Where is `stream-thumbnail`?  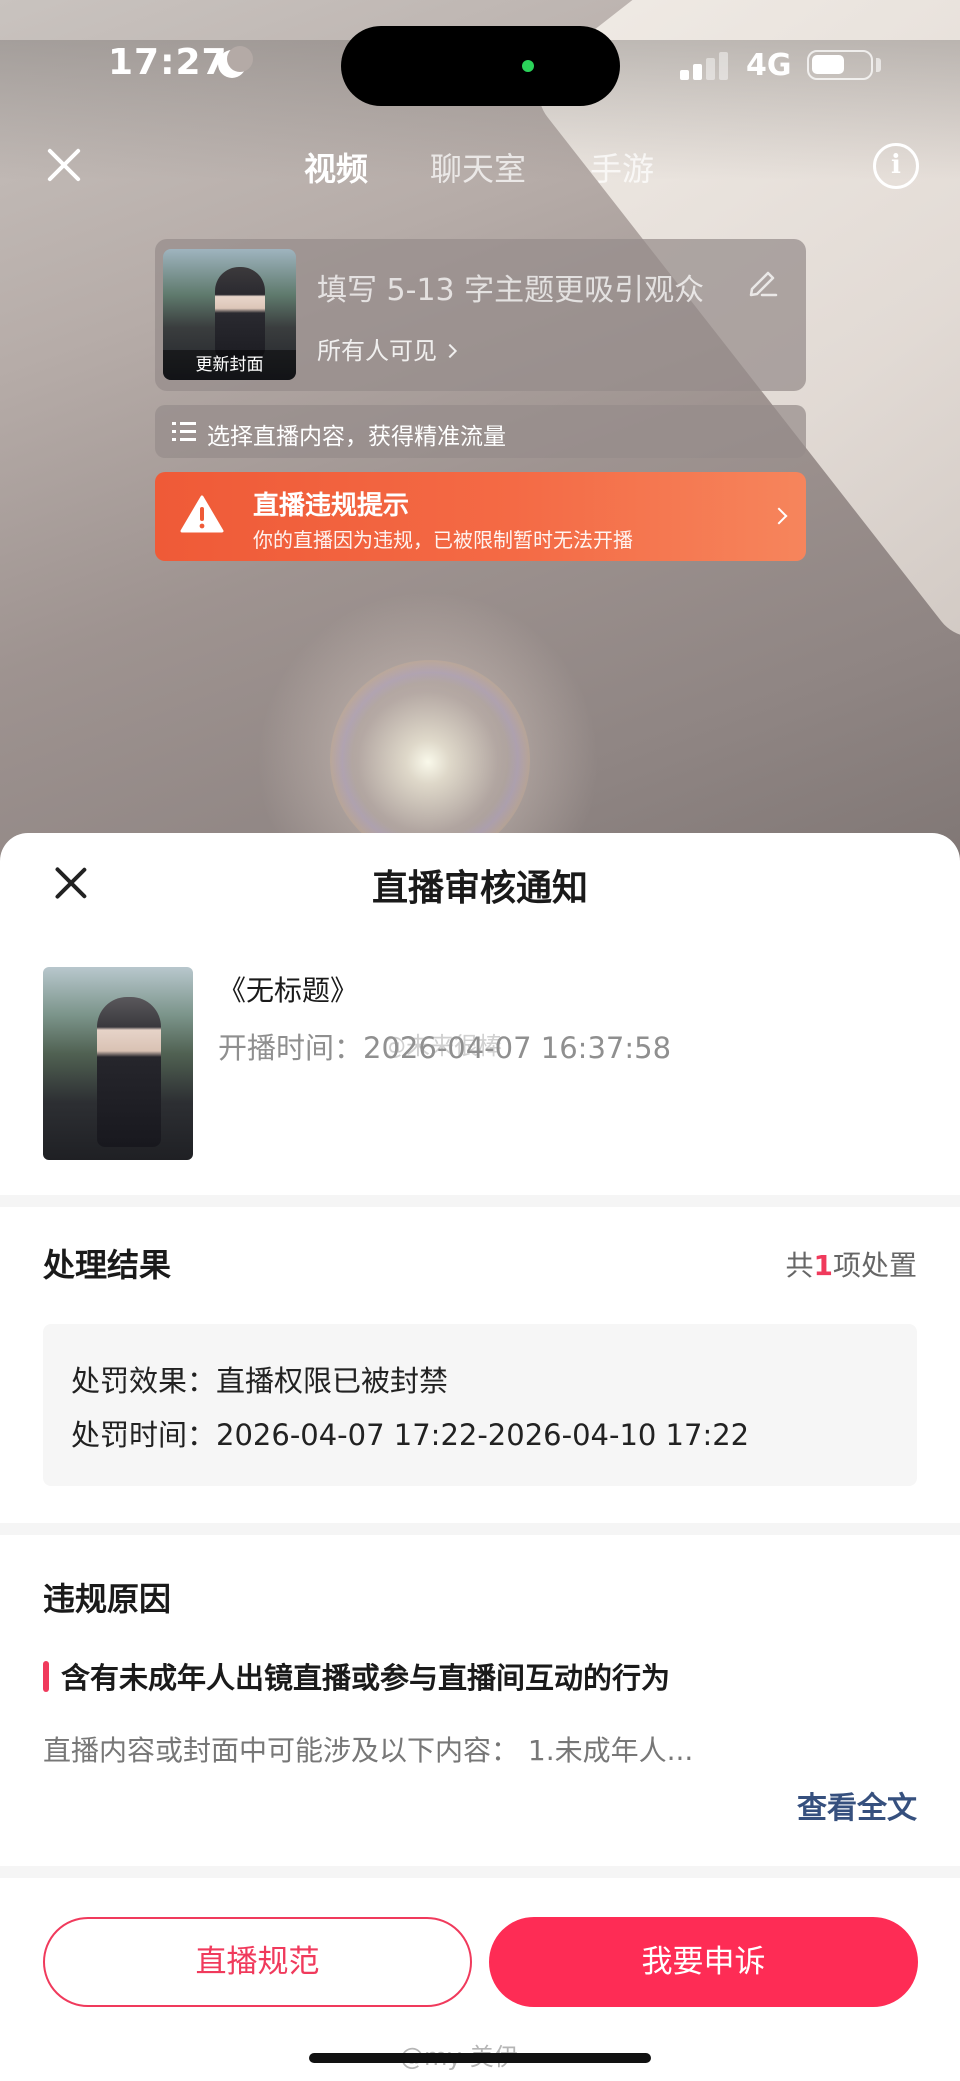
stream-thumbnail is located at coordinates (118, 1063).